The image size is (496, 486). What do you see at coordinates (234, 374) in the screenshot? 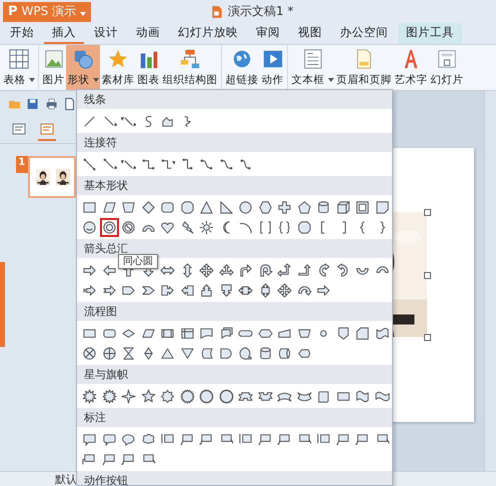
I see `section-header: 星与旗帜` at bounding box center [234, 374].